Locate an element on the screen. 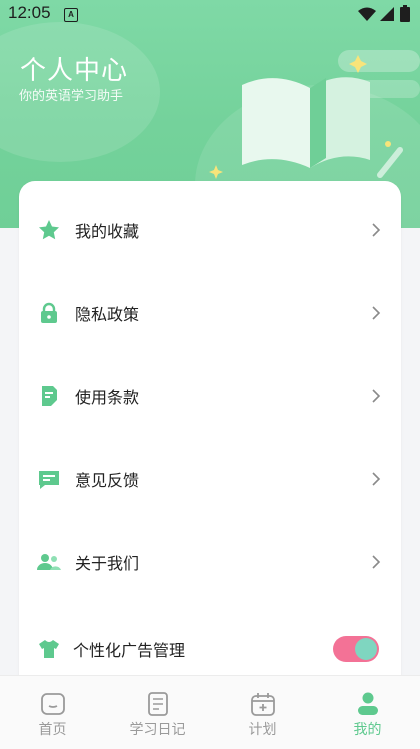  menu-item-privacy: 隐私政策 is located at coordinates (210, 313).